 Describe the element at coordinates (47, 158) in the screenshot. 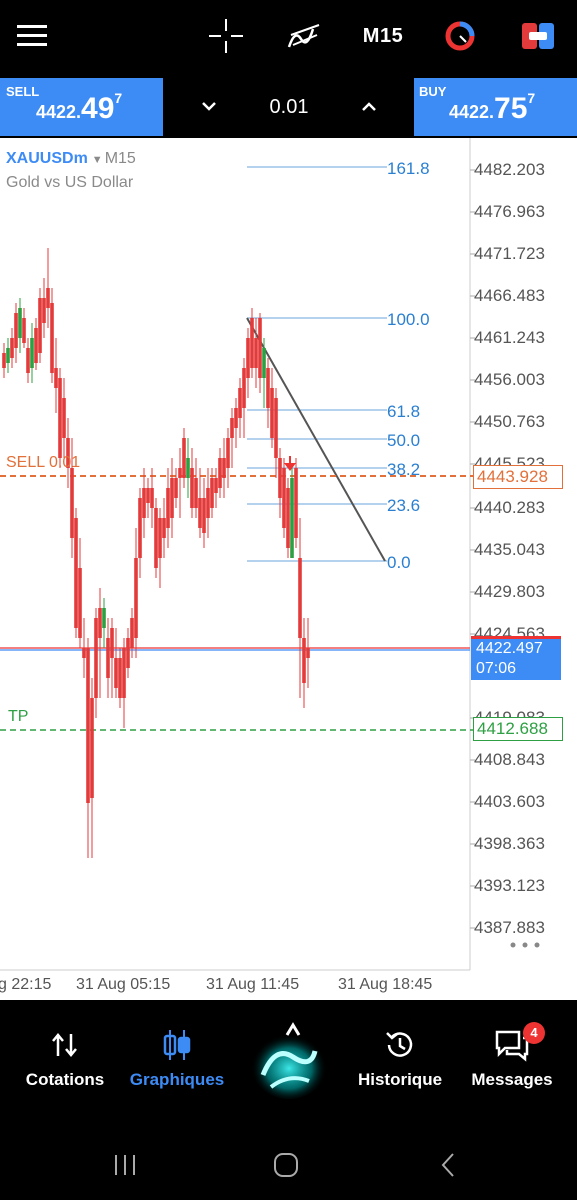

I see `symbol-name: XAUUSDm` at that location.